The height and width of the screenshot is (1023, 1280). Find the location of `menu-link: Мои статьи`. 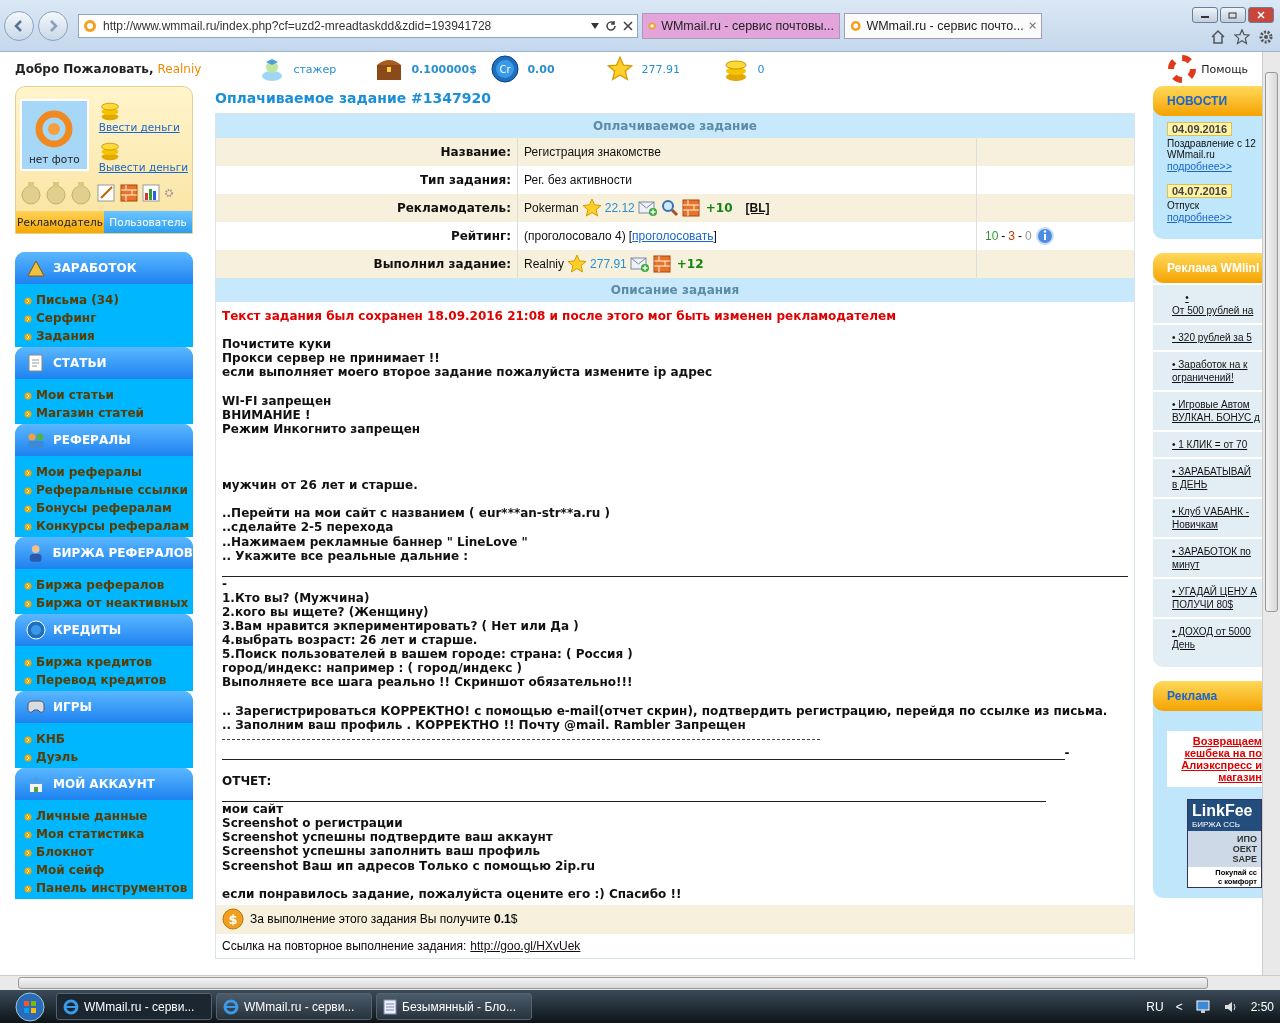

menu-link: Мои статьи is located at coordinates (108, 395).